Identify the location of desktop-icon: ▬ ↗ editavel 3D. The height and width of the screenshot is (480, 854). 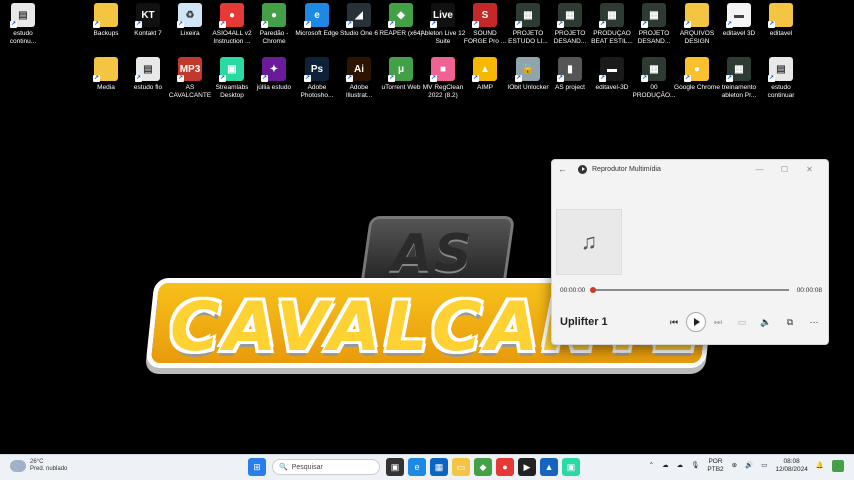
(739, 20).